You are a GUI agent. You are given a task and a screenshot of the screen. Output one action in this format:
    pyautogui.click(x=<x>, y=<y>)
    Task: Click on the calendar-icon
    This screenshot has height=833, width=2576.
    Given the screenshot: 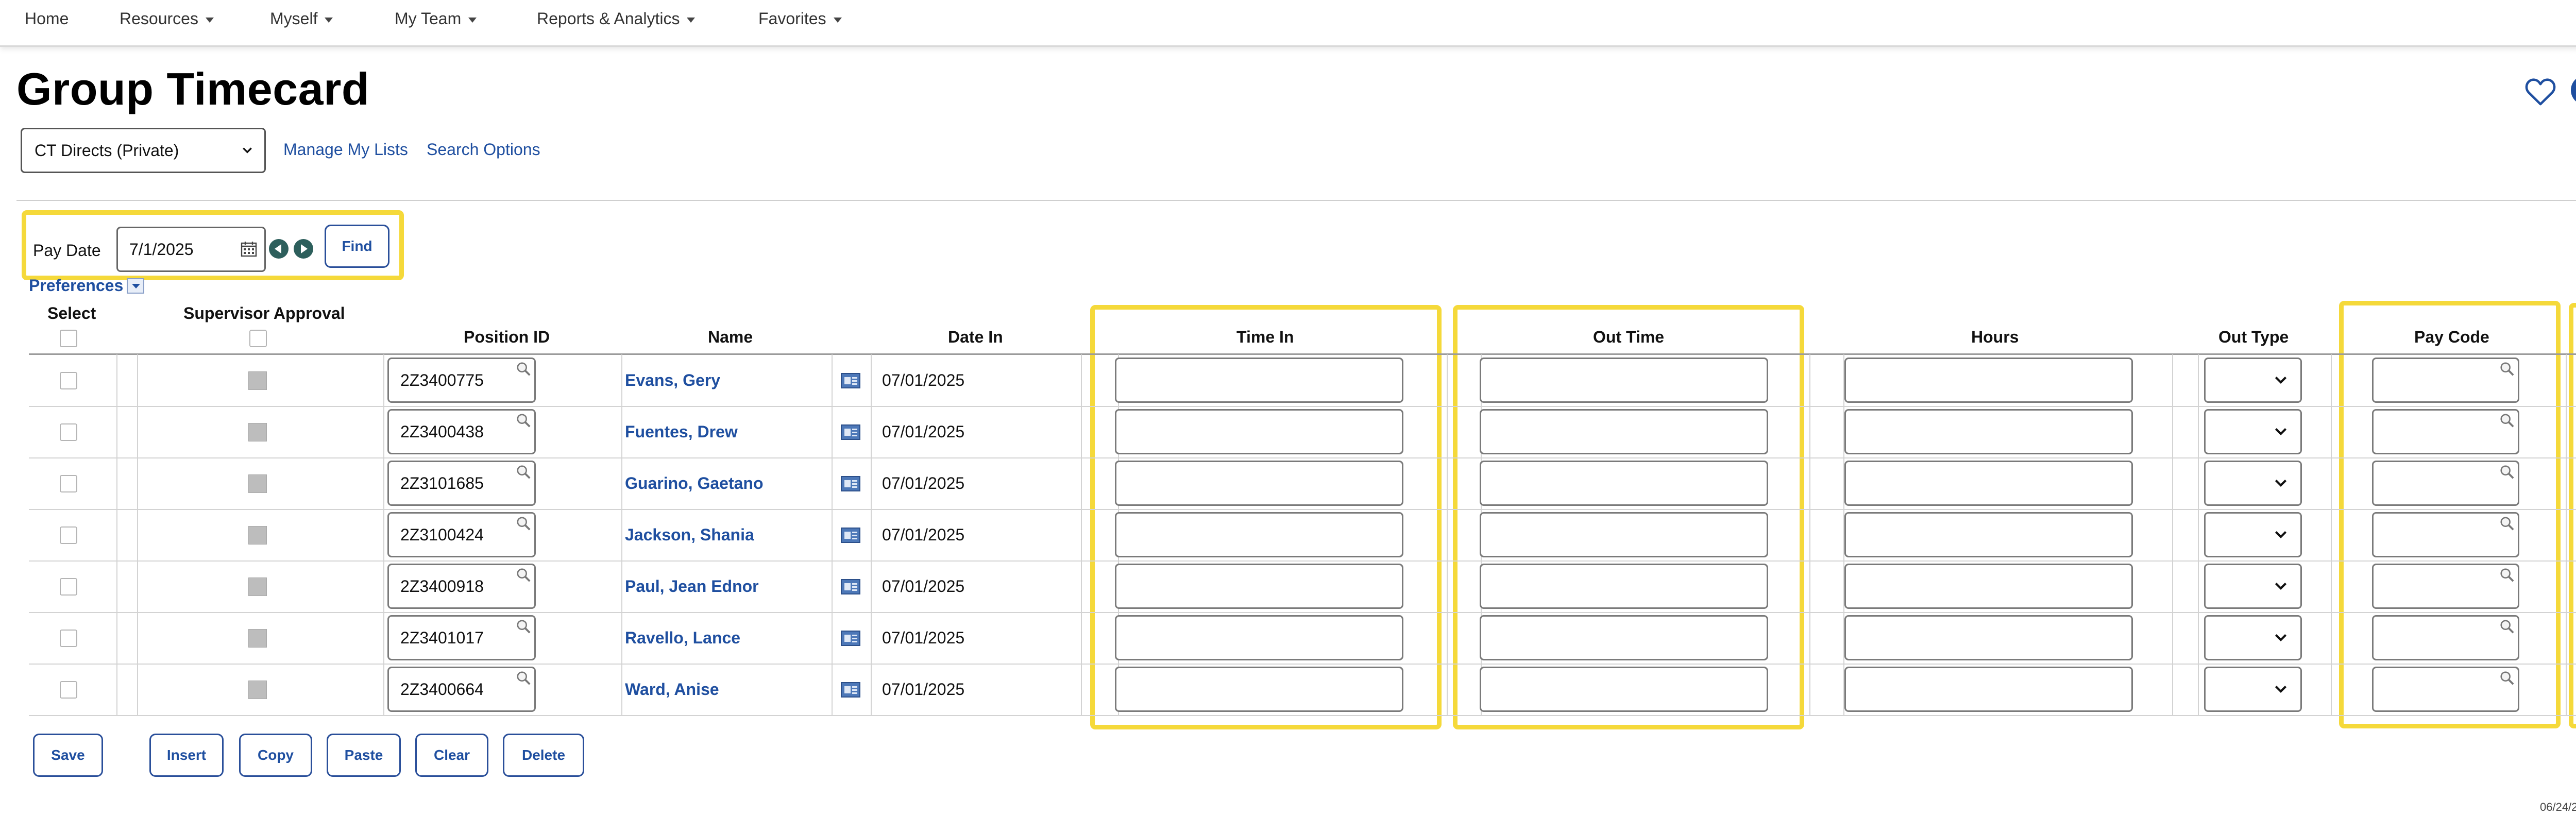 What is the action you would take?
    pyautogui.click(x=249, y=249)
    